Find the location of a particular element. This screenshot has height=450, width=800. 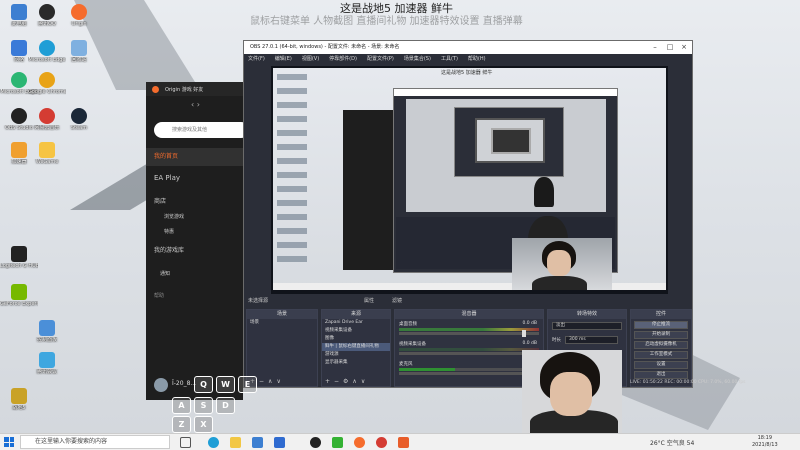

windows-start-icon is located at coordinates (9, 442).